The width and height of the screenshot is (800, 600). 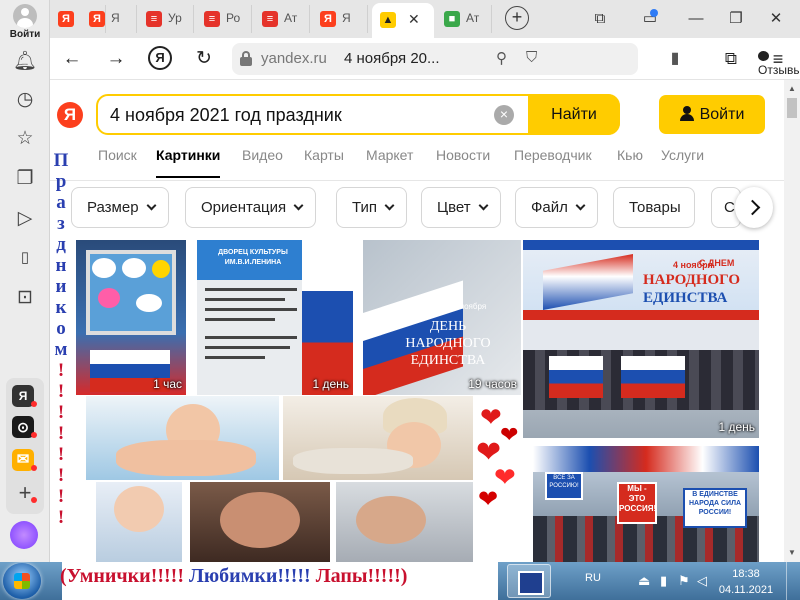 I want to click on tab-3: ≡ Ур, so click(x=166, y=19).